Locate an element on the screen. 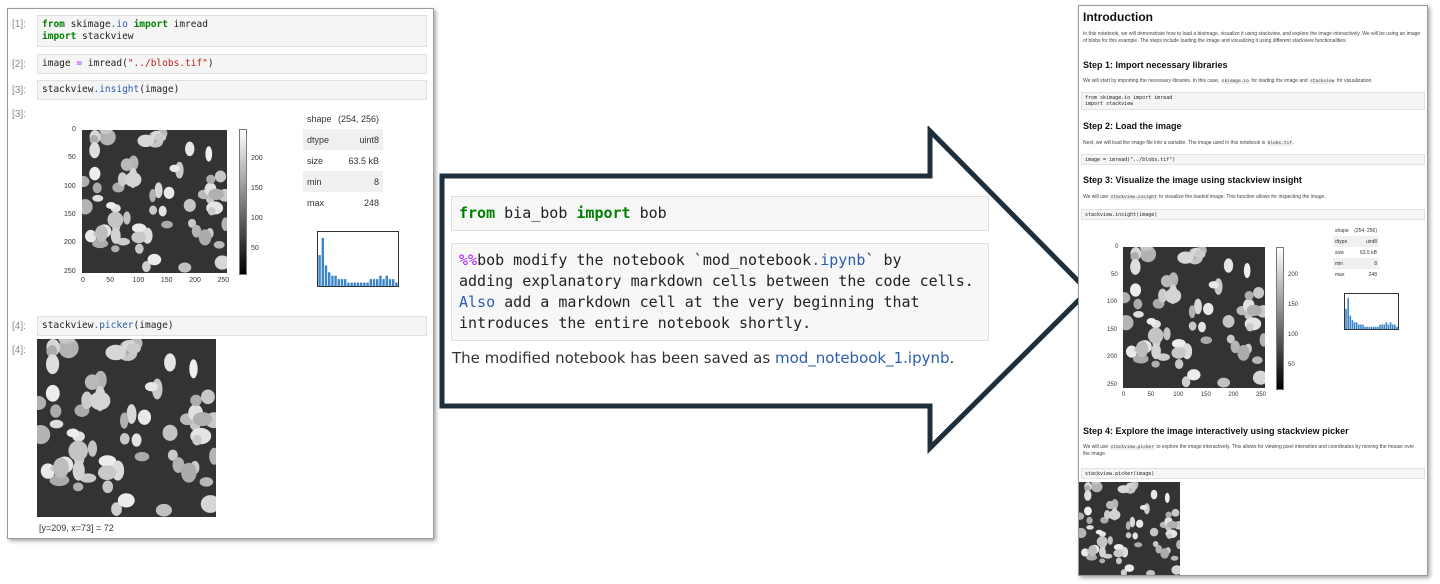 The image size is (1440, 584). cell-prompt: [2]: is located at coordinates (19, 64).